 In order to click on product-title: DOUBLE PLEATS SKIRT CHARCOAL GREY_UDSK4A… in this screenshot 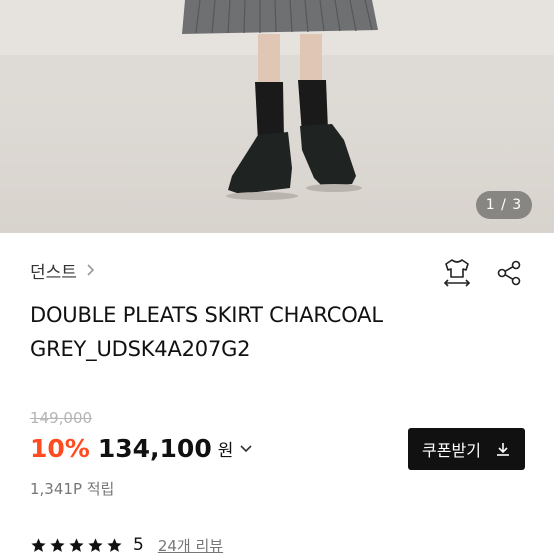, I will do `click(280, 332)`.